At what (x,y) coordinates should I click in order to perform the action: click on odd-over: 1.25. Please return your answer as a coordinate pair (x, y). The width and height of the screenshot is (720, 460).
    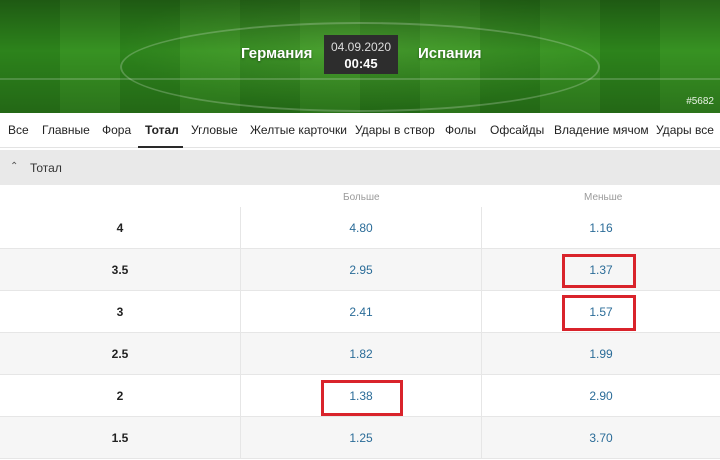
    Looking at the image, I should click on (360, 438).